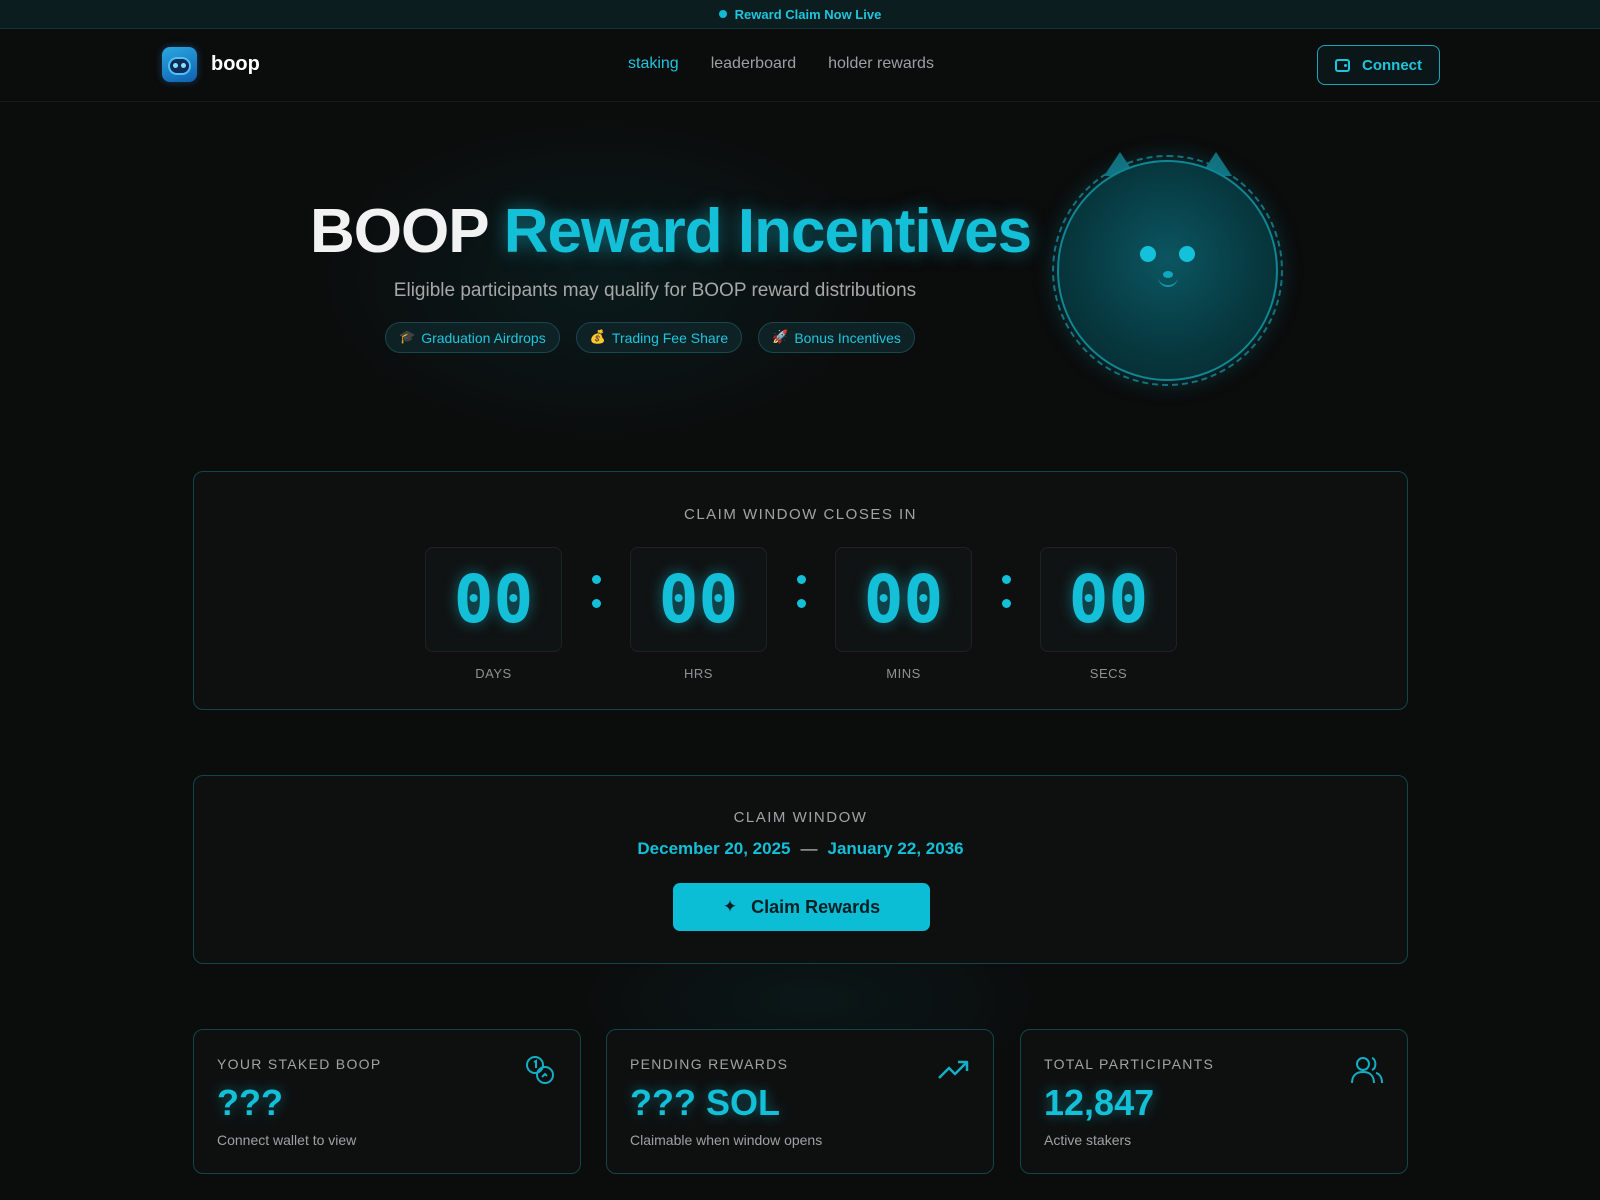 The width and height of the screenshot is (1600, 1200). What do you see at coordinates (780, 337) in the screenshot?
I see `rocket-icon: 🚀` at bounding box center [780, 337].